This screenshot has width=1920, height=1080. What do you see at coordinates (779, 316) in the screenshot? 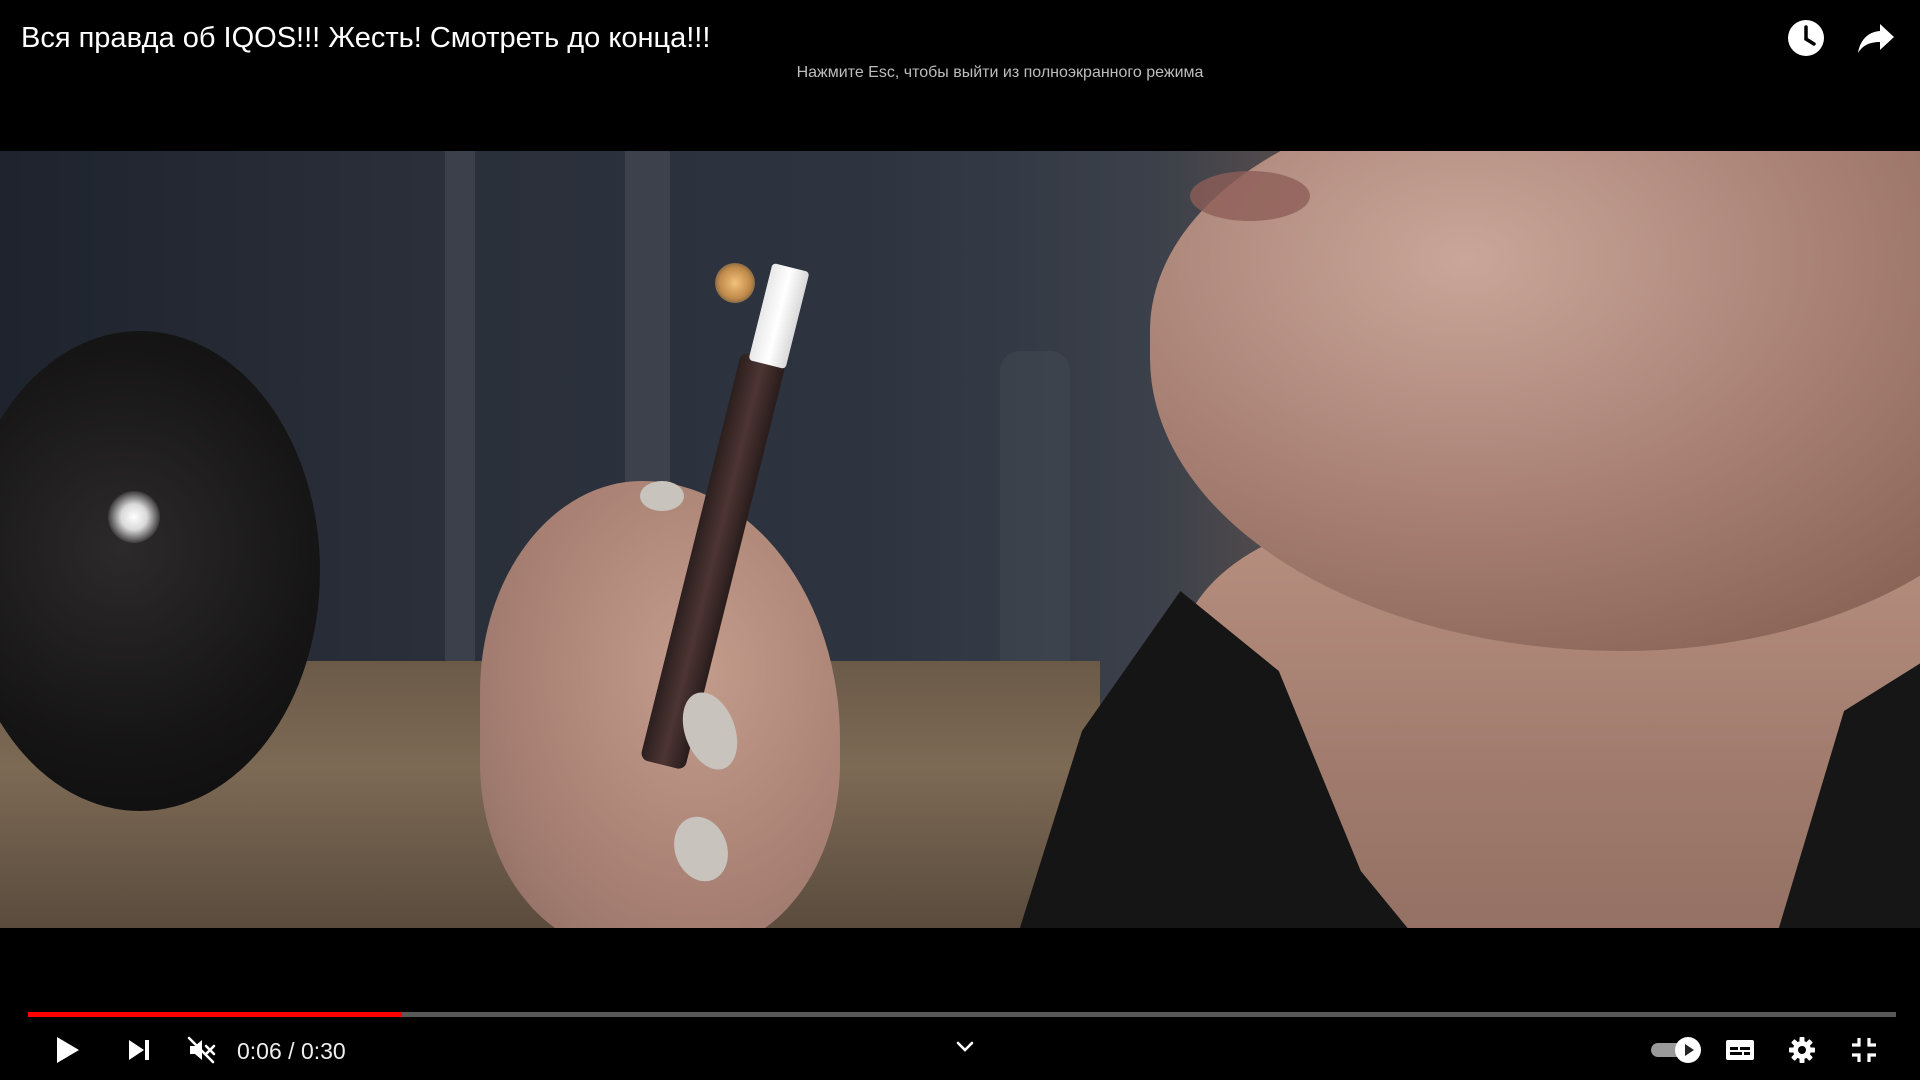
I see `tobacco-stick` at bounding box center [779, 316].